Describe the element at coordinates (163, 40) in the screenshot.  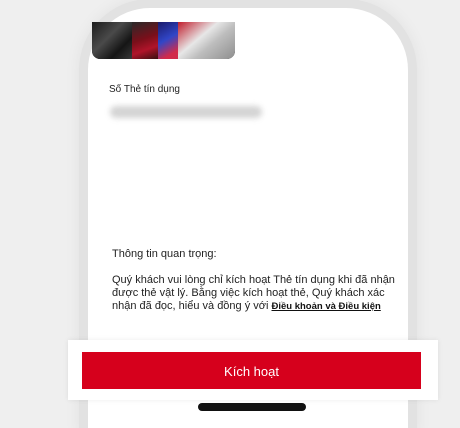
I see `card-image` at that location.